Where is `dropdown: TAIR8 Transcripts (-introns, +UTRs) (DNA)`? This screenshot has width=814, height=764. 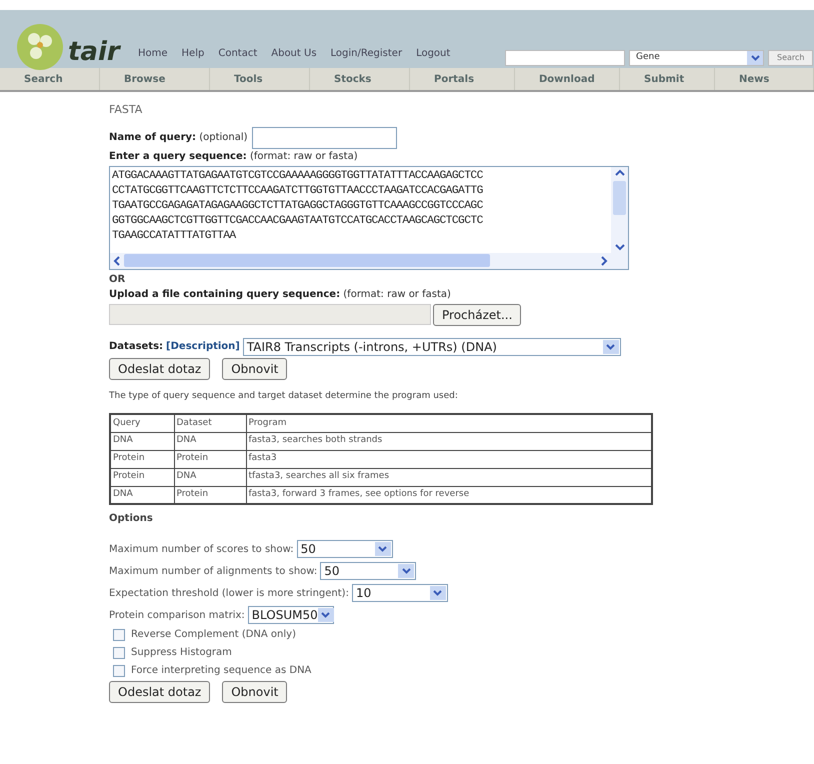 dropdown: TAIR8 Transcripts (-introns, +UTRs) (DNA) is located at coordinates (431, 347).